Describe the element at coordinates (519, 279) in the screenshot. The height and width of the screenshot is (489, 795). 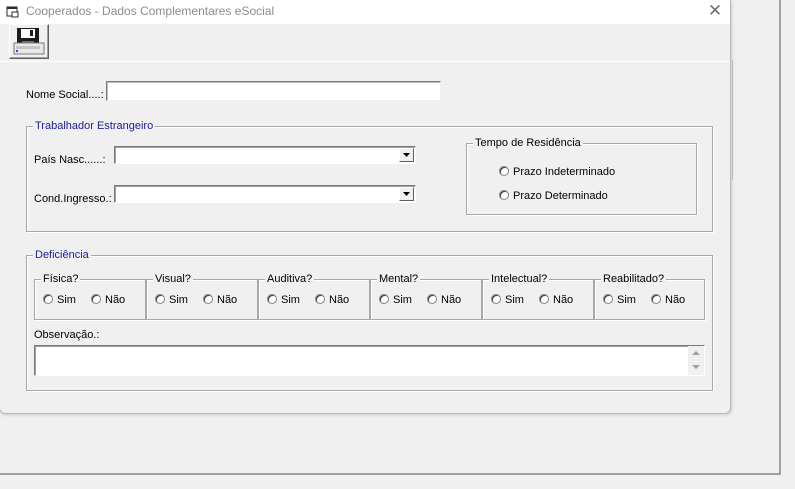
I see `intelectual-label: Intelectual?` at that location.